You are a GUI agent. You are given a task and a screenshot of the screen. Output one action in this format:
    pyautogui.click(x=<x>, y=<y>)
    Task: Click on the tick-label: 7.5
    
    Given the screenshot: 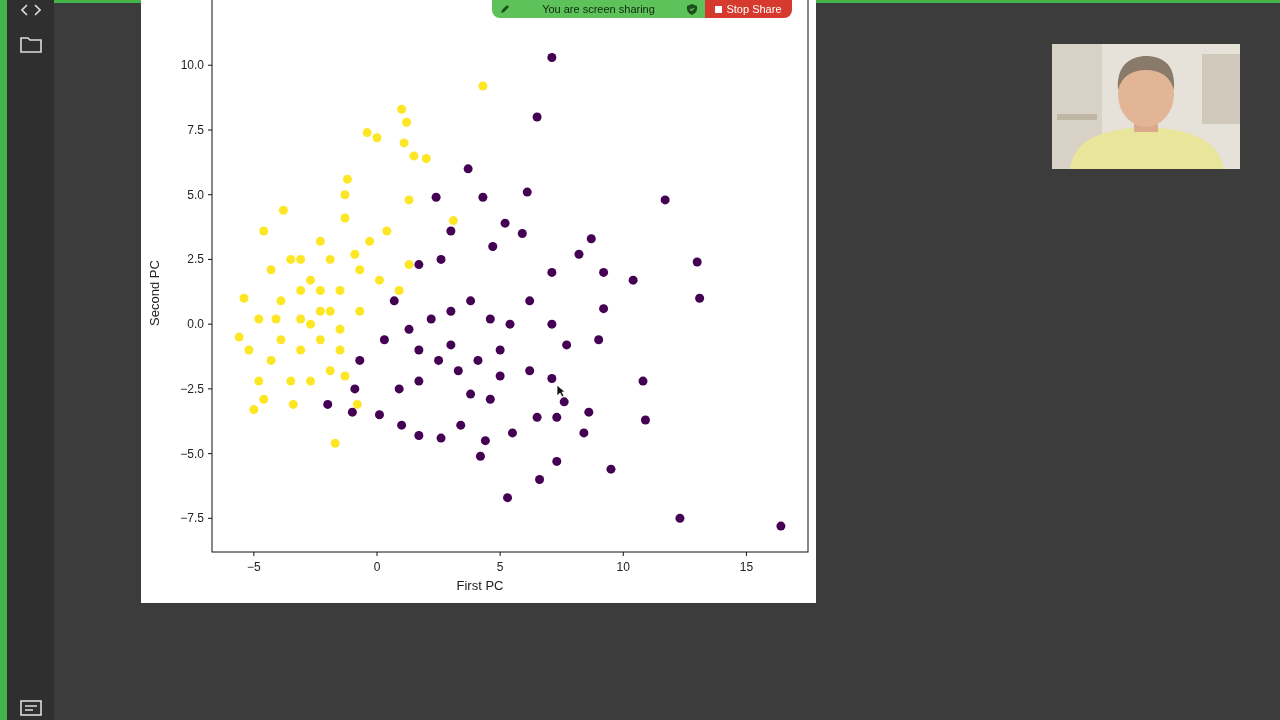 What is the action you would take?
    pyautogui.click(x=195, y=130)
    